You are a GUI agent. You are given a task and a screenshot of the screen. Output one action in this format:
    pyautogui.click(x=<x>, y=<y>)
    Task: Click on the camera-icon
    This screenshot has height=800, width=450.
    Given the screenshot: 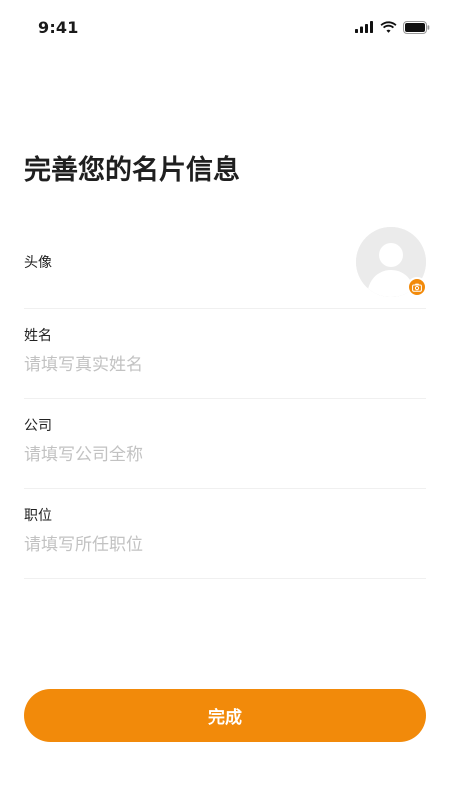 What is the action you would take?
    pyautogui.click(x=417, y=287)
    